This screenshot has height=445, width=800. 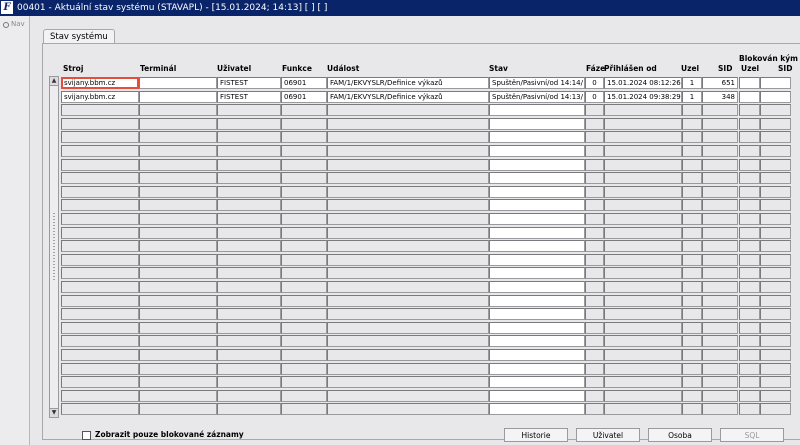 What do you see at coordinates (720, 96) in the screenshot?
I see `cell-sid: 348` at bounding box center [720, 96].